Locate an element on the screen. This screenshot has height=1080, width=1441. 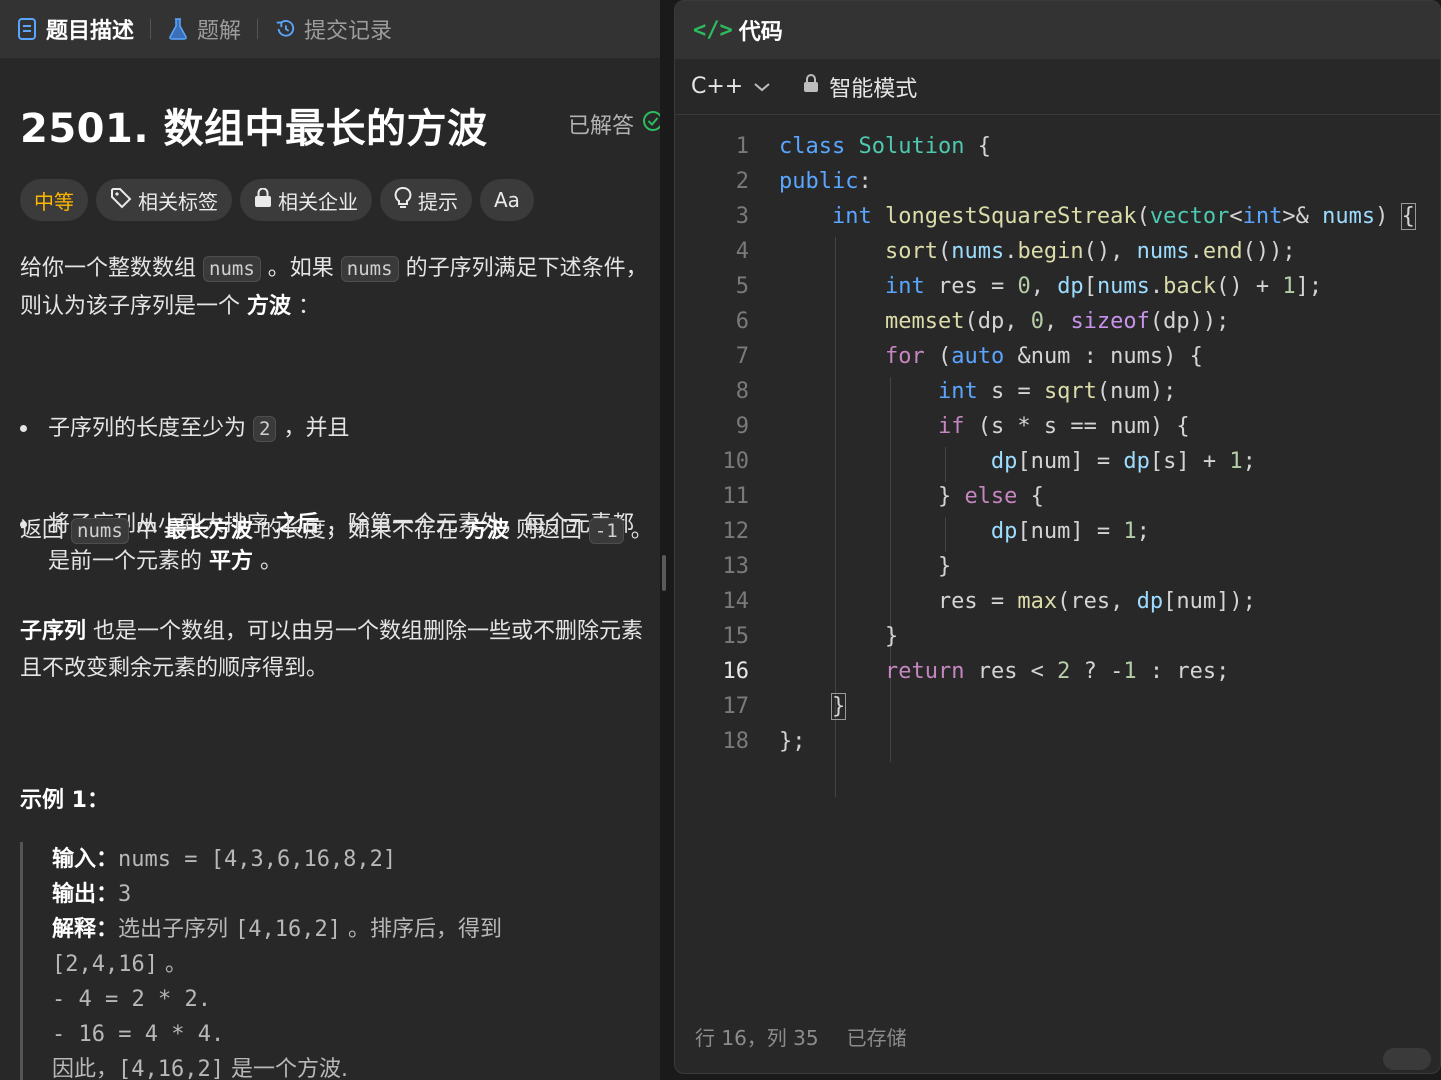
translate-icon: Aa is located at coordinates (507, 200).